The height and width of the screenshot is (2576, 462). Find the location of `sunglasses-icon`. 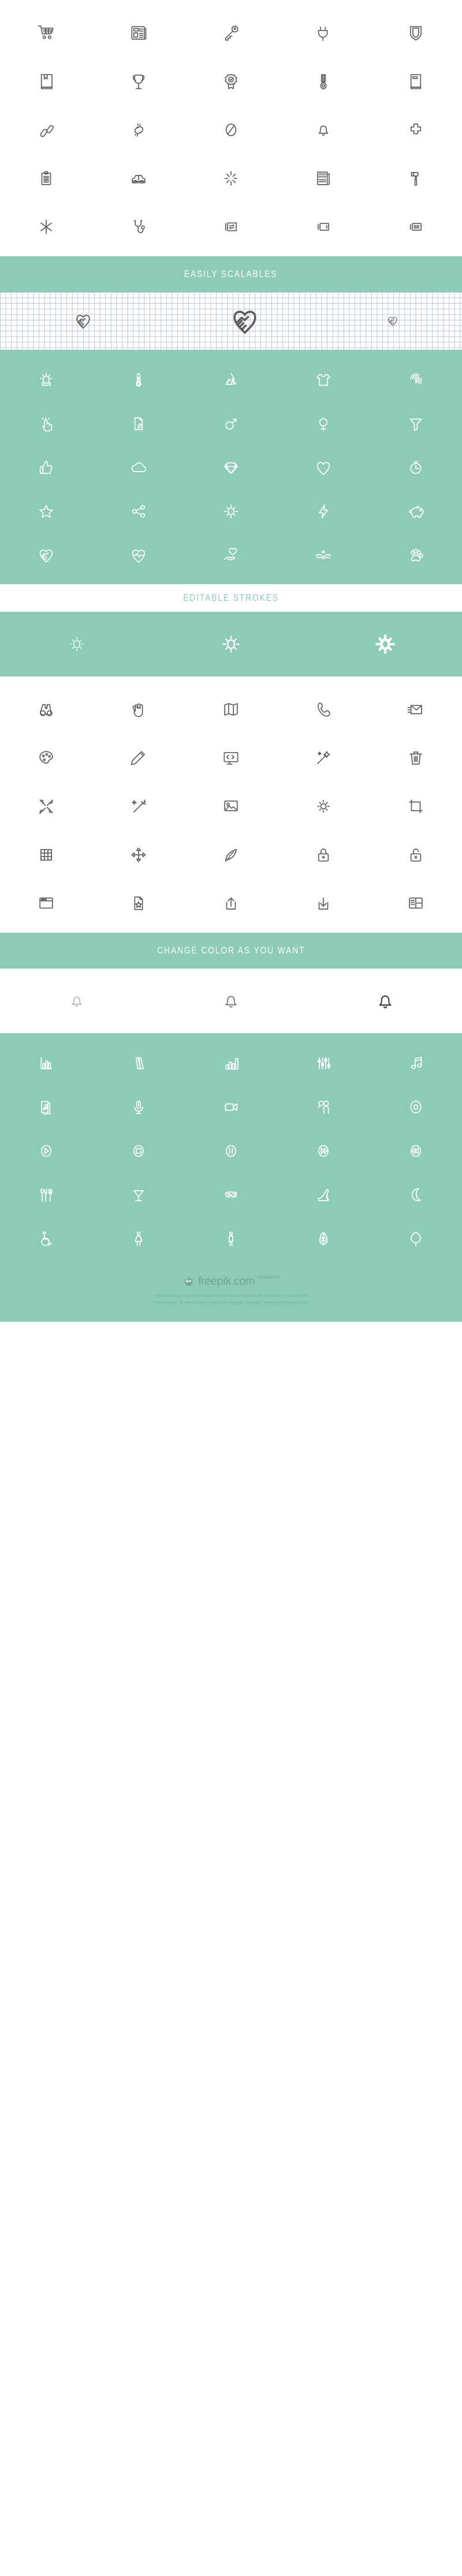

sunglasses-icon is located at coordinates (231, 1195).